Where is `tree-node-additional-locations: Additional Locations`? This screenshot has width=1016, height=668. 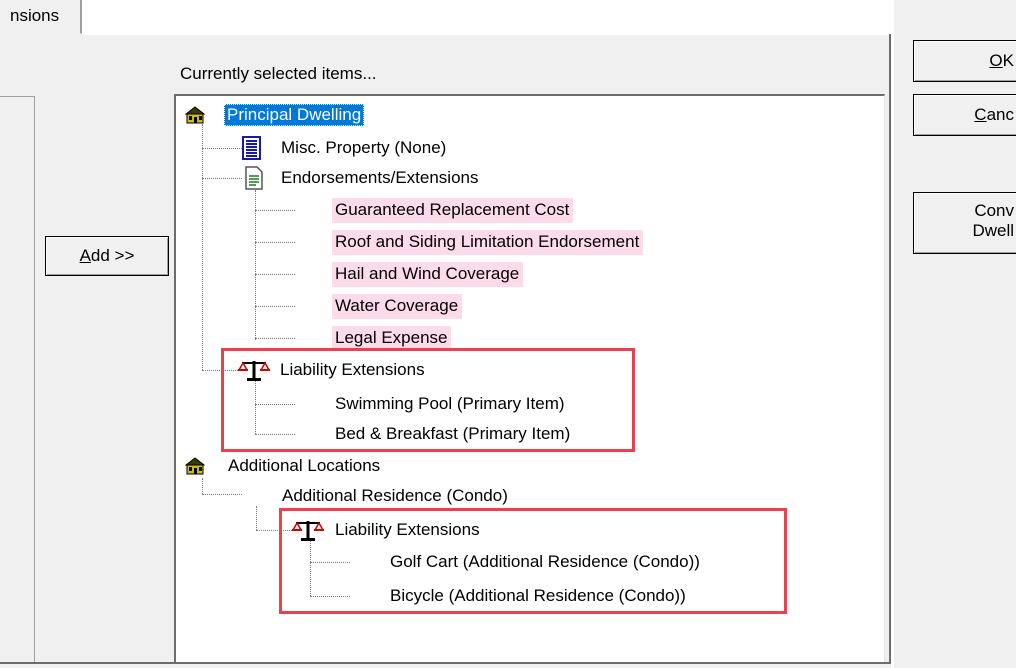 tree-node-additional-locations: Additional Locations is located at coordinates (304, 466).